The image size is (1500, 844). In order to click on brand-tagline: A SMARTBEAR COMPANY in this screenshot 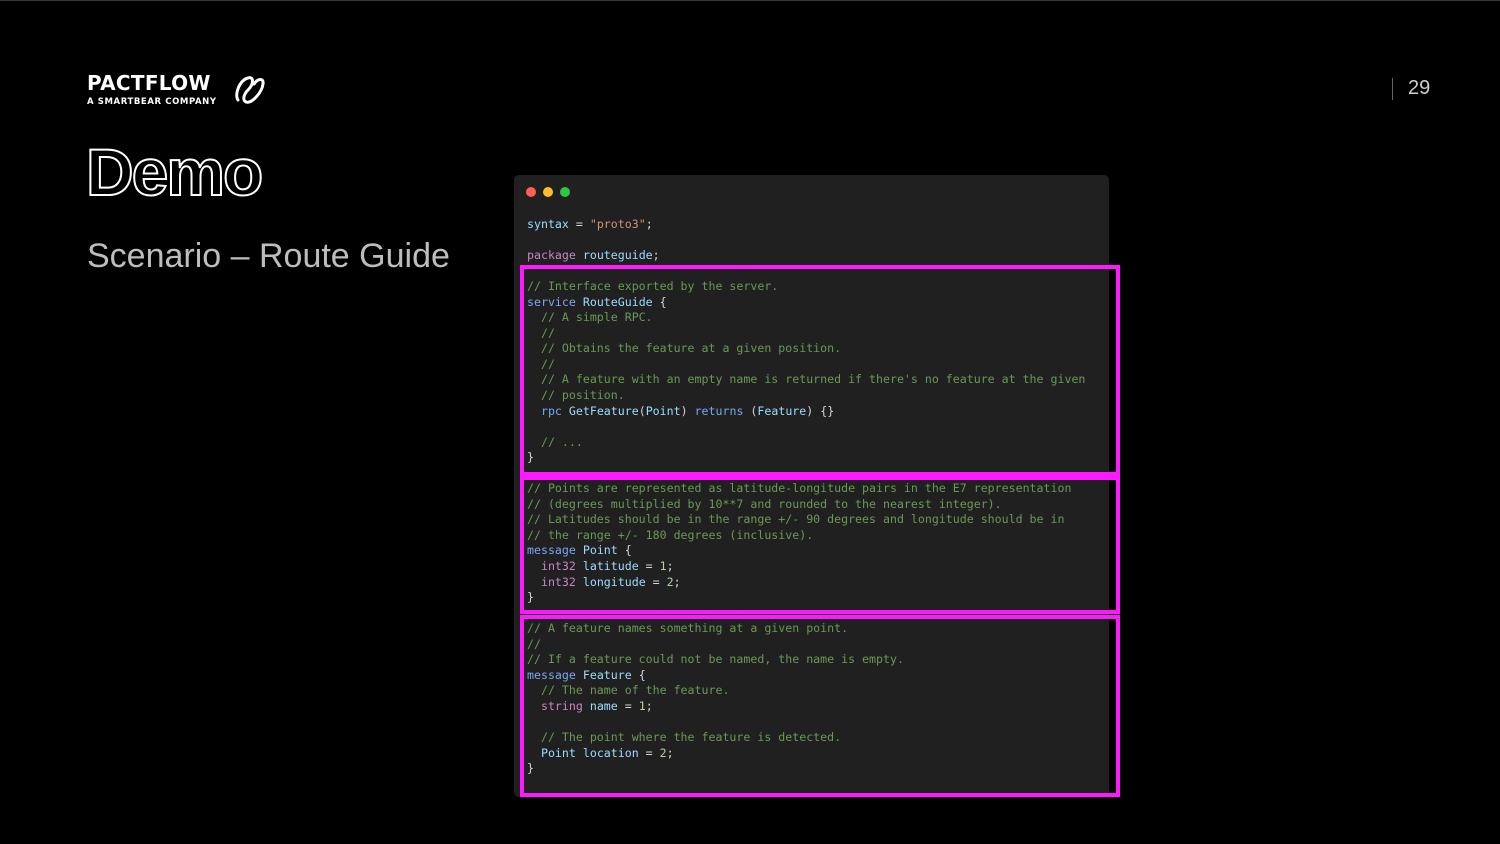, I will do `click(152, 102)`.